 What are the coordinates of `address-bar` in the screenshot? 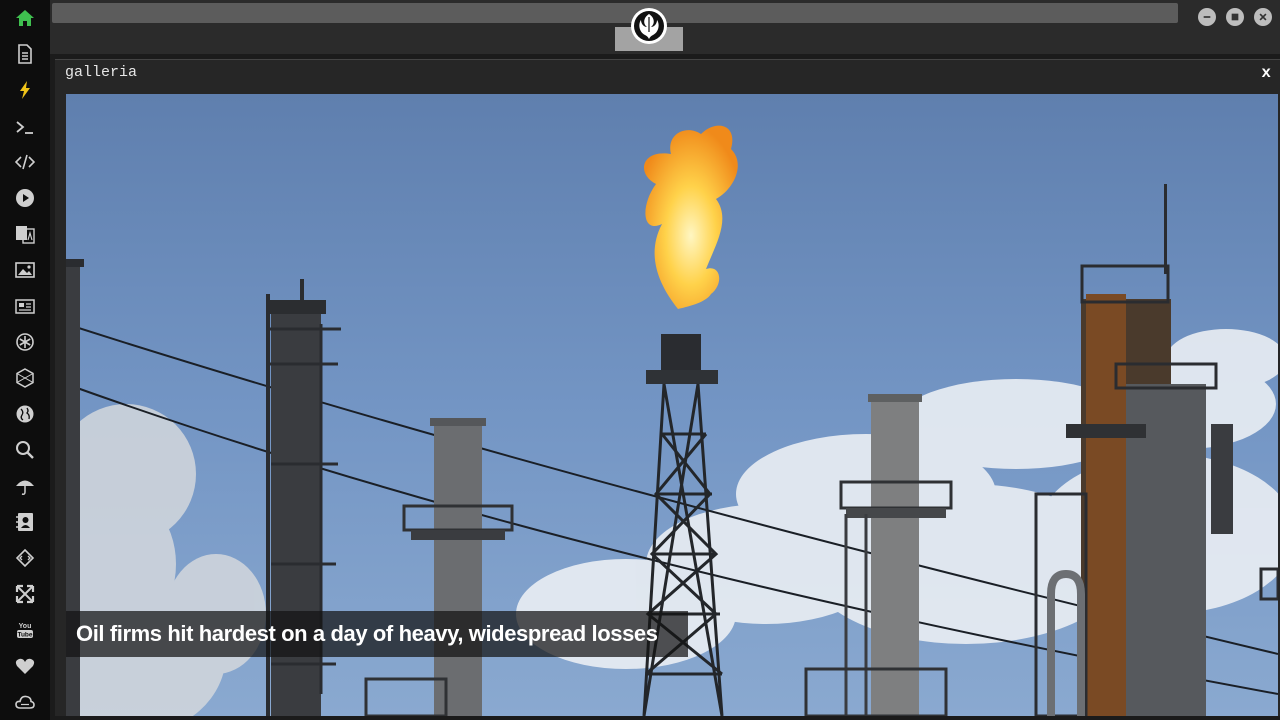 It's located at (615, 13).